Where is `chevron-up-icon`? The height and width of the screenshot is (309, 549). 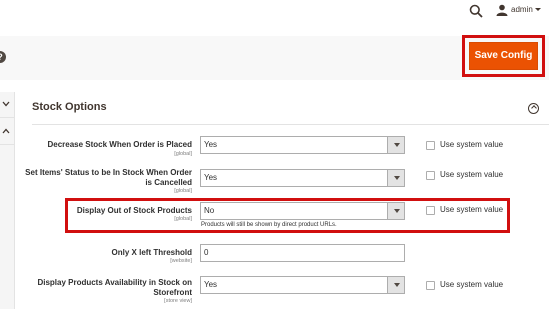 chevron-up-icon is located at coordinates (6, 131).